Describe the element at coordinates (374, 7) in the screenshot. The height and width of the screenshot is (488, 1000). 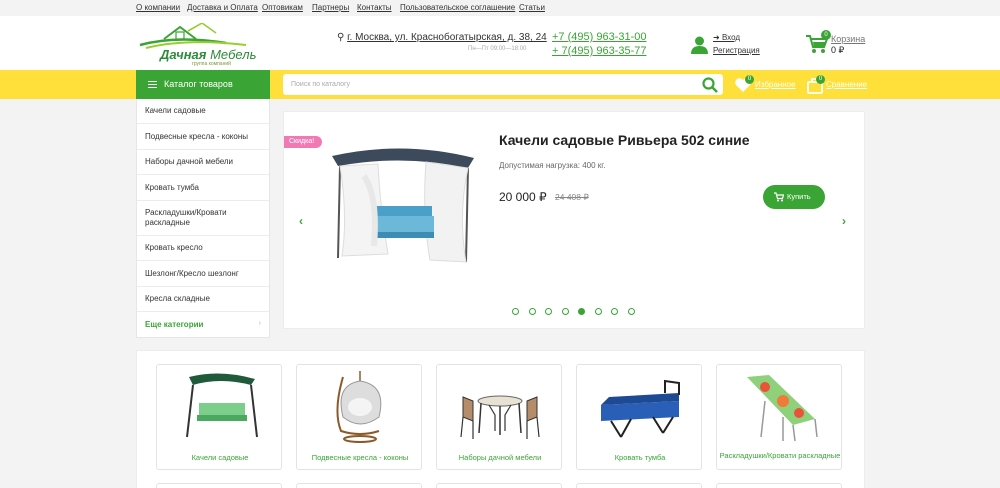
I see `nav-link-contacts: Контакты` at that location.